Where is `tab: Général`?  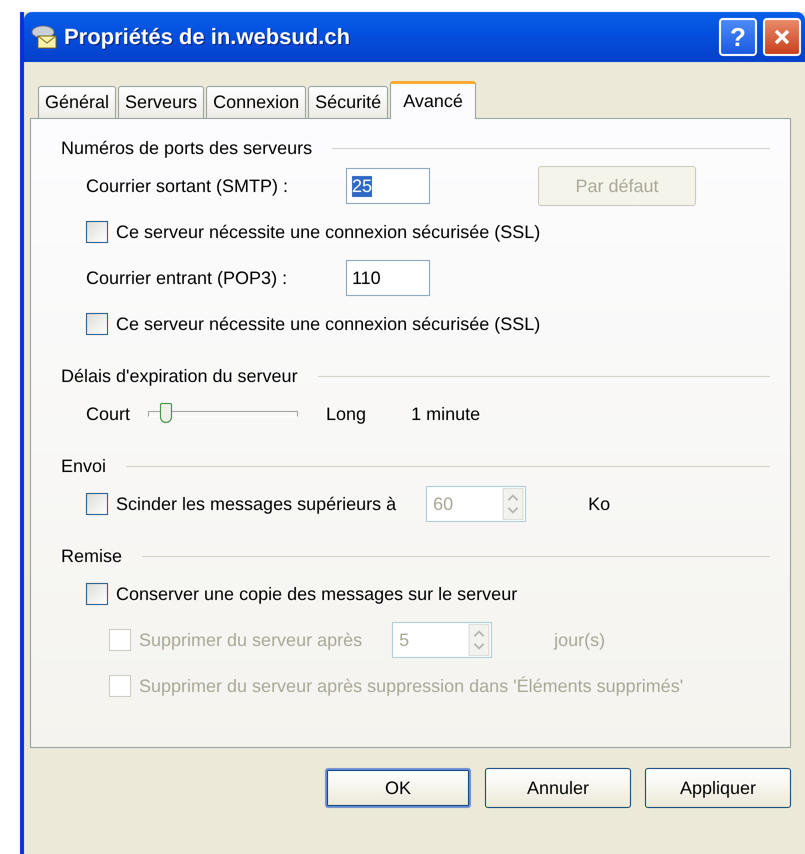
tab: Général is located at coordinates (77, 102).